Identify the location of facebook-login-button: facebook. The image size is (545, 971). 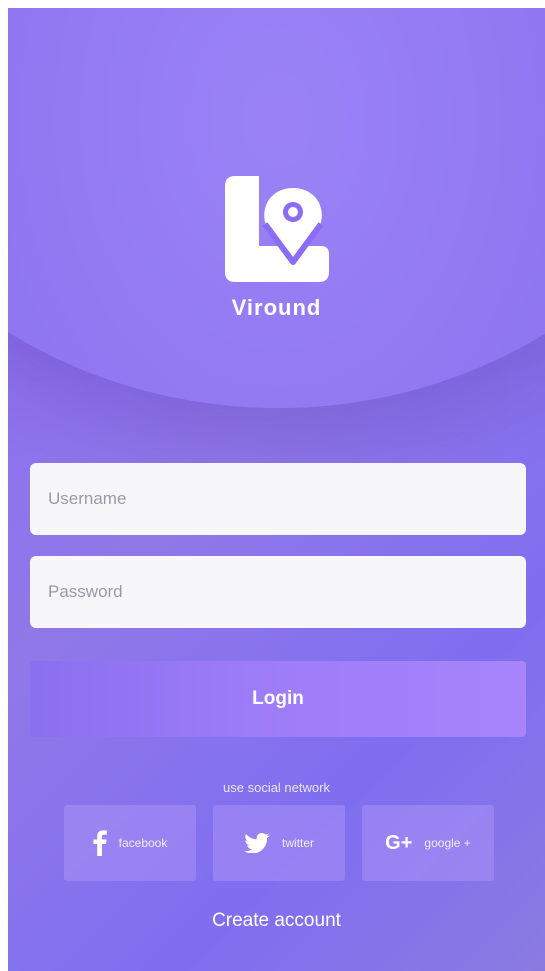
(130, 843).